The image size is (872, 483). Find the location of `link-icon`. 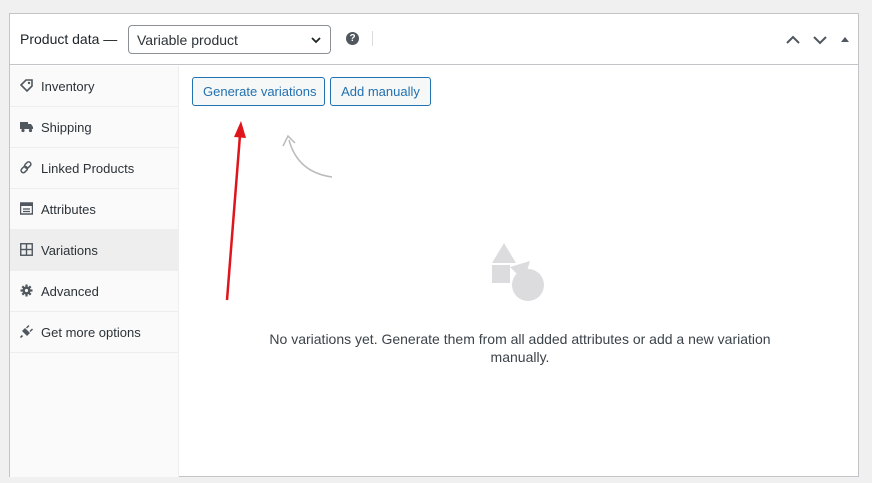

link-icon is located at coordinates (26, 167).